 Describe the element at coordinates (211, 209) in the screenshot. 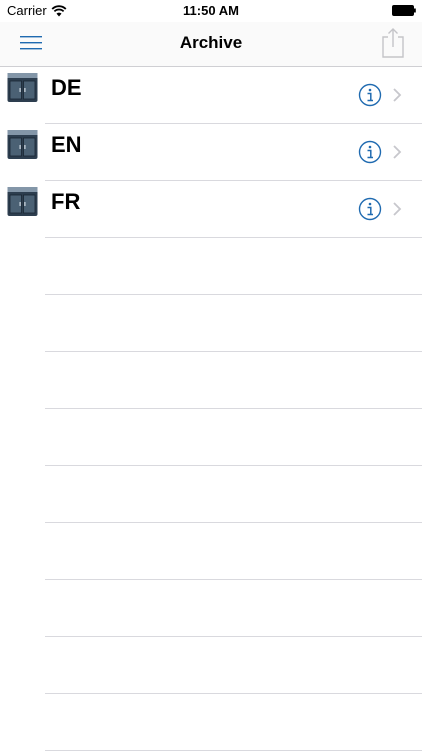

I see `list-item-fr: FR` at that location.